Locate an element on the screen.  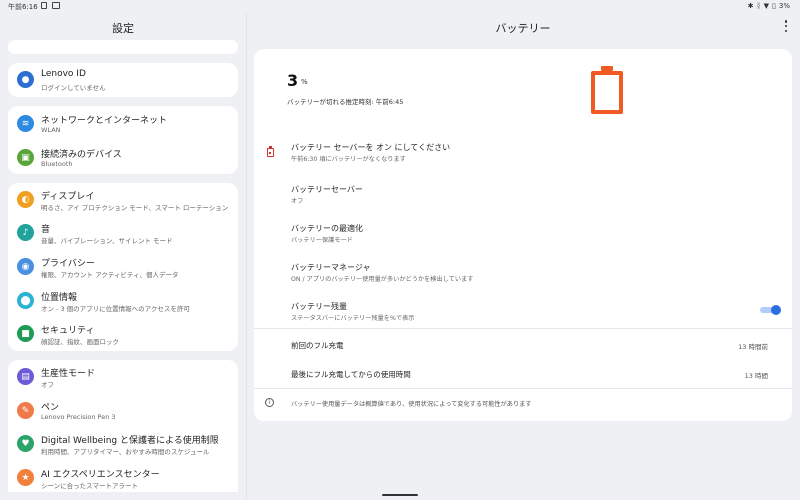
row-title: バッテリーセーバー is located at coordinates (327, 189).